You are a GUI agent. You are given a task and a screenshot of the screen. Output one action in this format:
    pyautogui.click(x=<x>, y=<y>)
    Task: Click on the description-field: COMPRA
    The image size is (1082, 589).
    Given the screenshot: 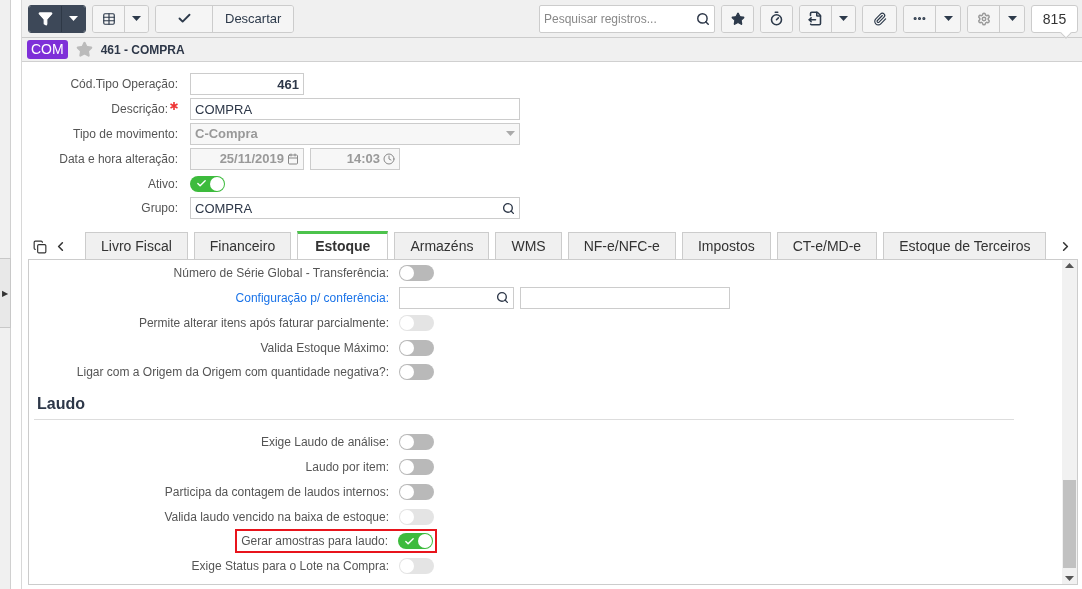 What is the action you would take?
    pyautogui.click(x=355, y=109)
    